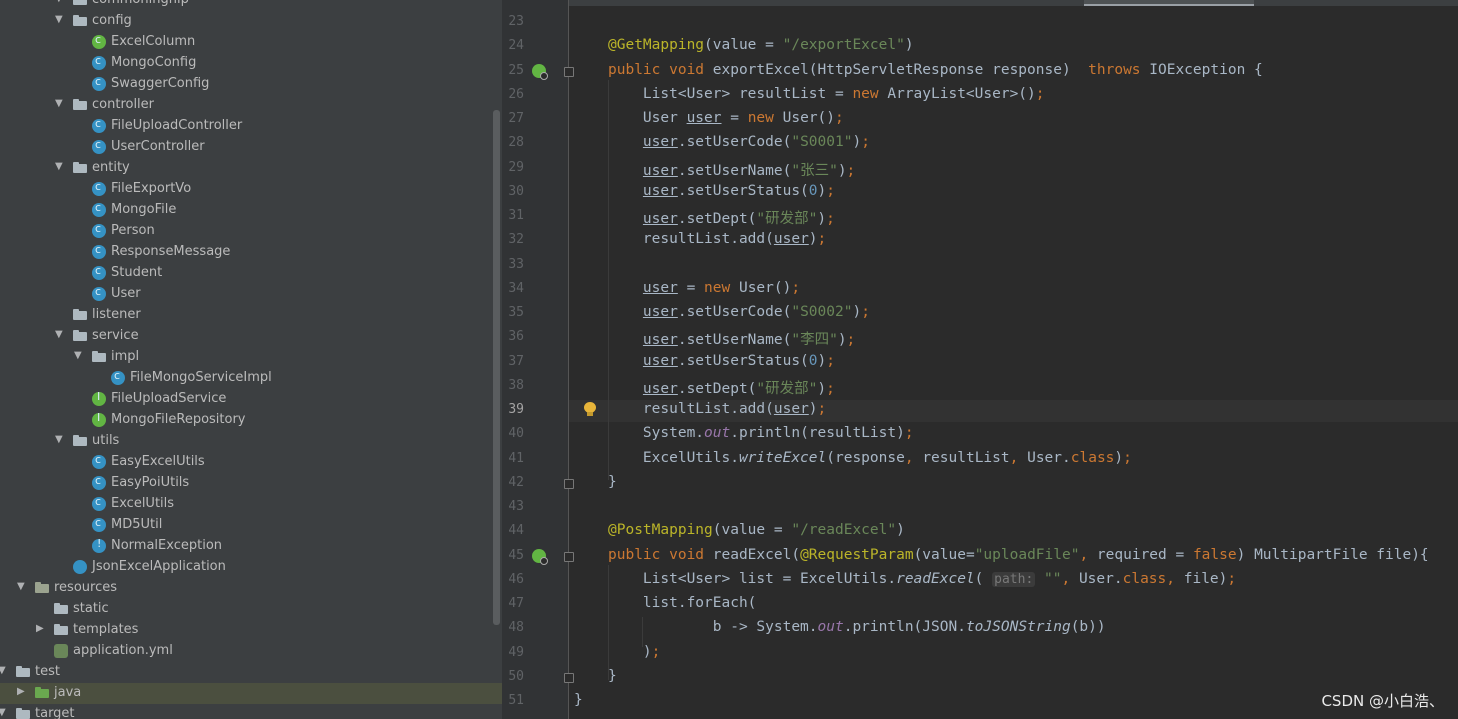 This screenshot has height=719, width=1458. Describe the element at coordinates (99, 230) in the screenshot. I see `class-icon` at that location.